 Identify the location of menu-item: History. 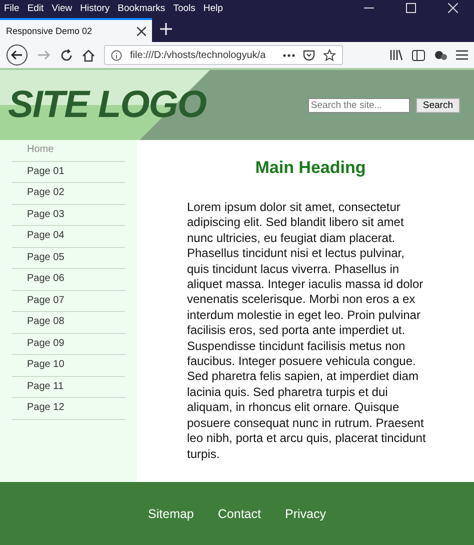
(95, 8).